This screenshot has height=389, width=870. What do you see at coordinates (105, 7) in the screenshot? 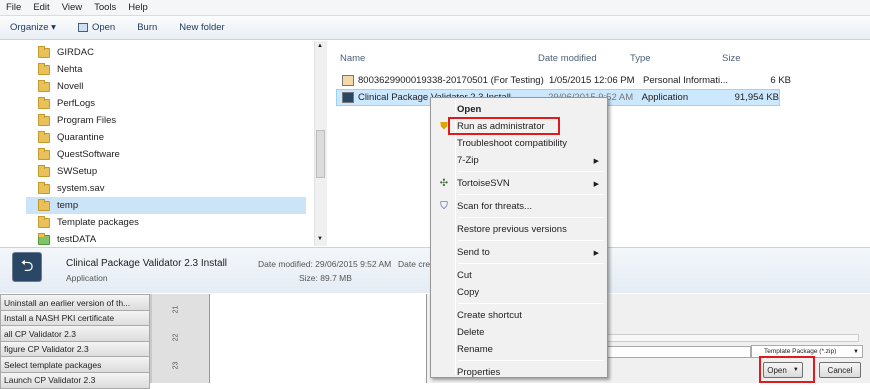
I see `menu-tools: Tools` at bounding box center [105, 7].